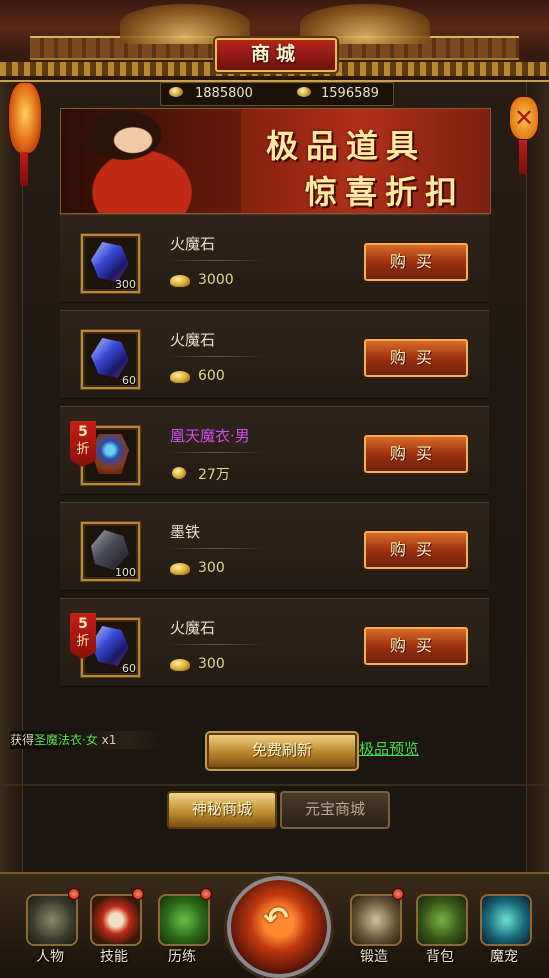 The height and width of the screenshot is (978, 549). What do you see at coordinates (524, 118) in the screenshot?
I see `close-button: ✕` at bounding box center [524, 118].